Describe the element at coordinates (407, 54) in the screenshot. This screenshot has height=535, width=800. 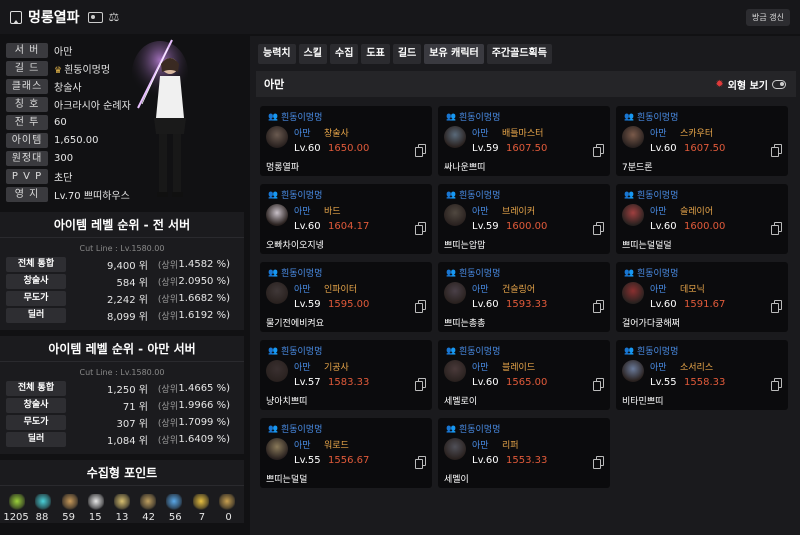
I see `tab-4: 길드` at that location.